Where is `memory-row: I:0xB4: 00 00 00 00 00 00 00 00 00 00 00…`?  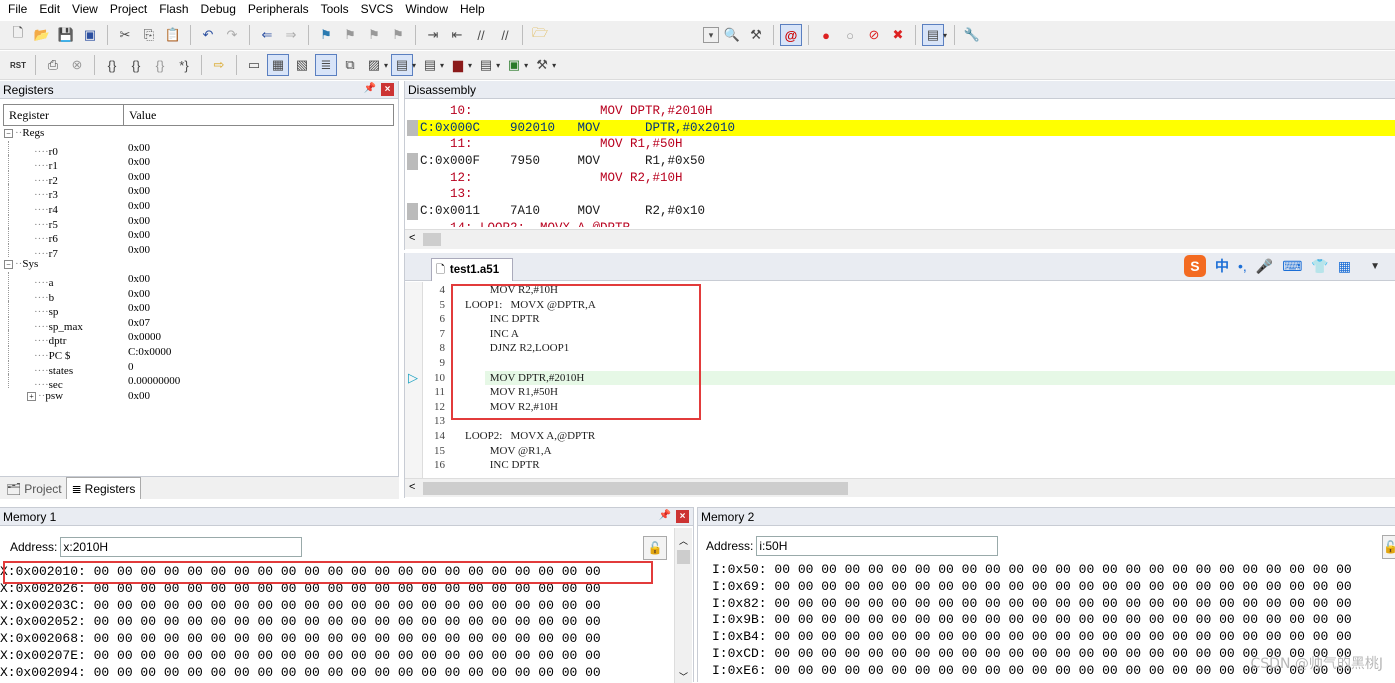
memory-row: I:0xB4: 00 00 00 00 00 00 00 00 00 00 00… is located at coordinates (1053, 637).